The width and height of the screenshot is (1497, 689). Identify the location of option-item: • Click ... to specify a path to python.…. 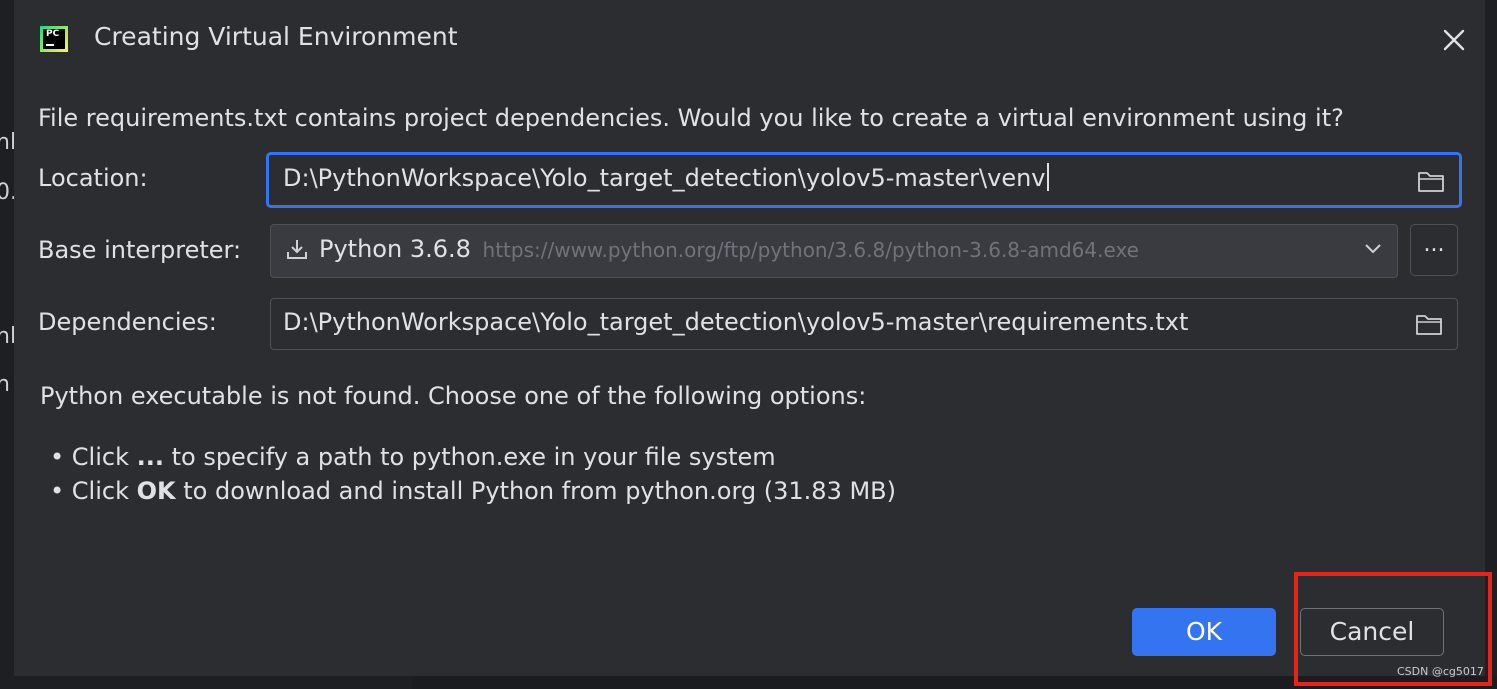
(413, 457).